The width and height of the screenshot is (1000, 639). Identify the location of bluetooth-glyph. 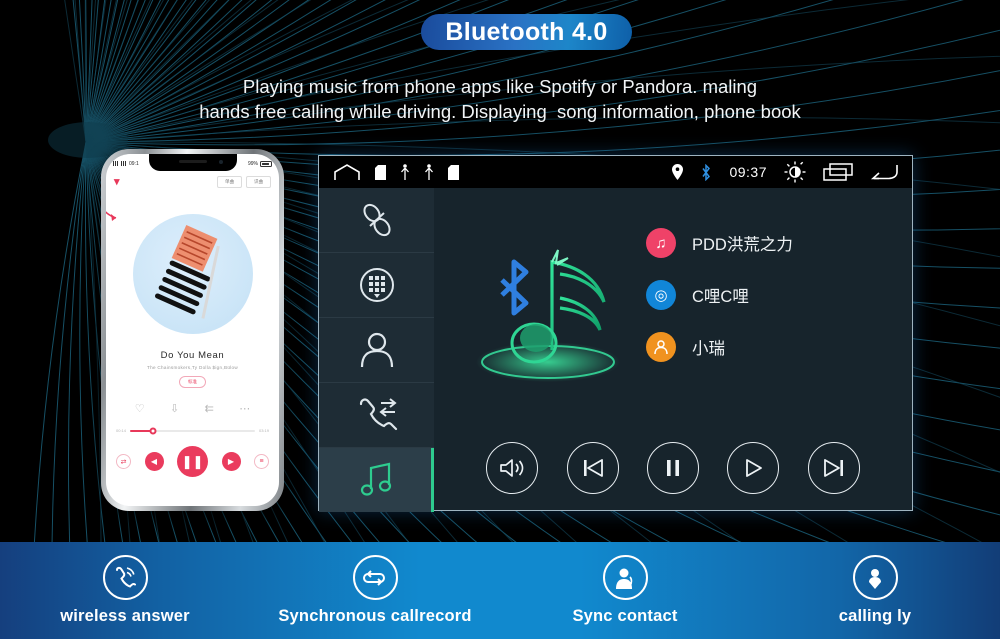
(514, 287).